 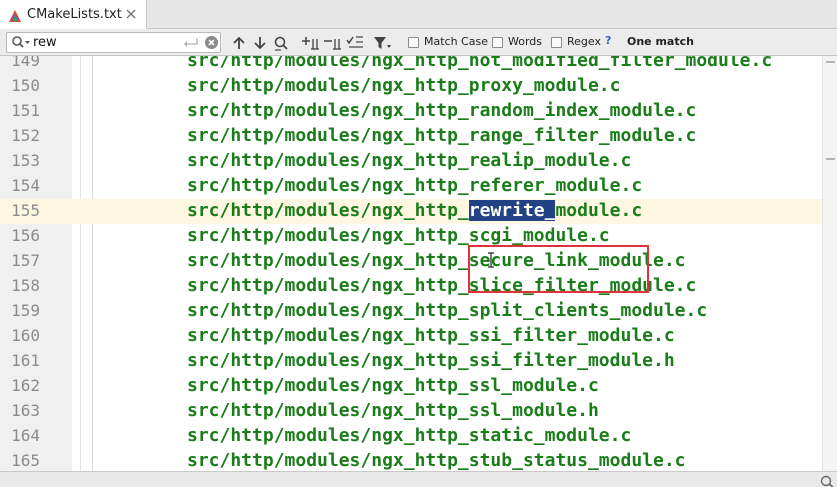 What do you see at coordinates (281, 43) in the screenshot?
I see `find-all-icon` at bounding box center [281, 43].